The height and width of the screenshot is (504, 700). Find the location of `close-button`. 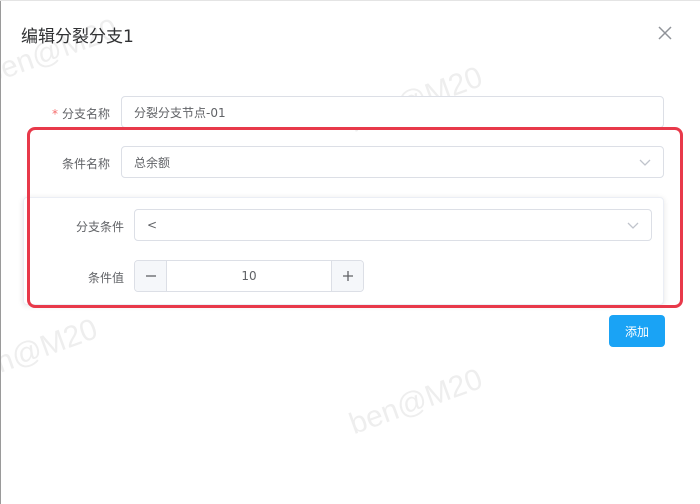

close-button is located at coordinates (665, 33).